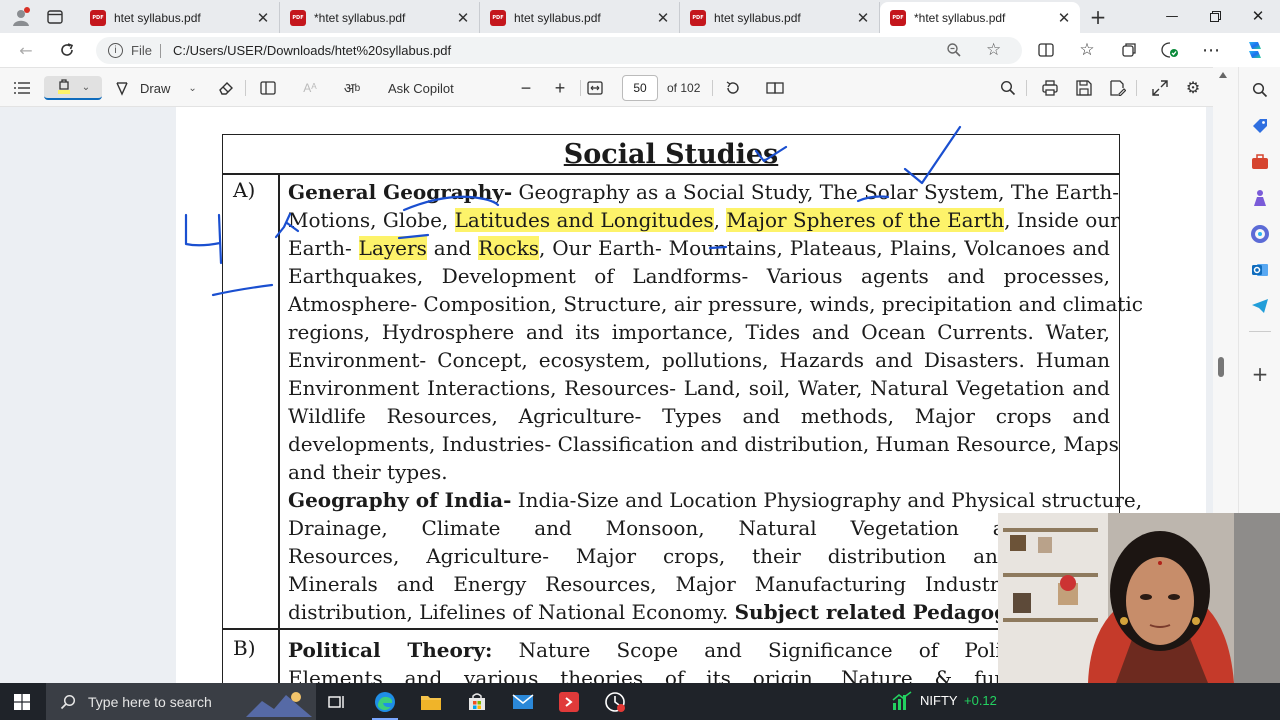  What do you see at coordinates (477, 702) in the screenshot?
I see `microsoft-store-icon` at bounding box center [477, 702].